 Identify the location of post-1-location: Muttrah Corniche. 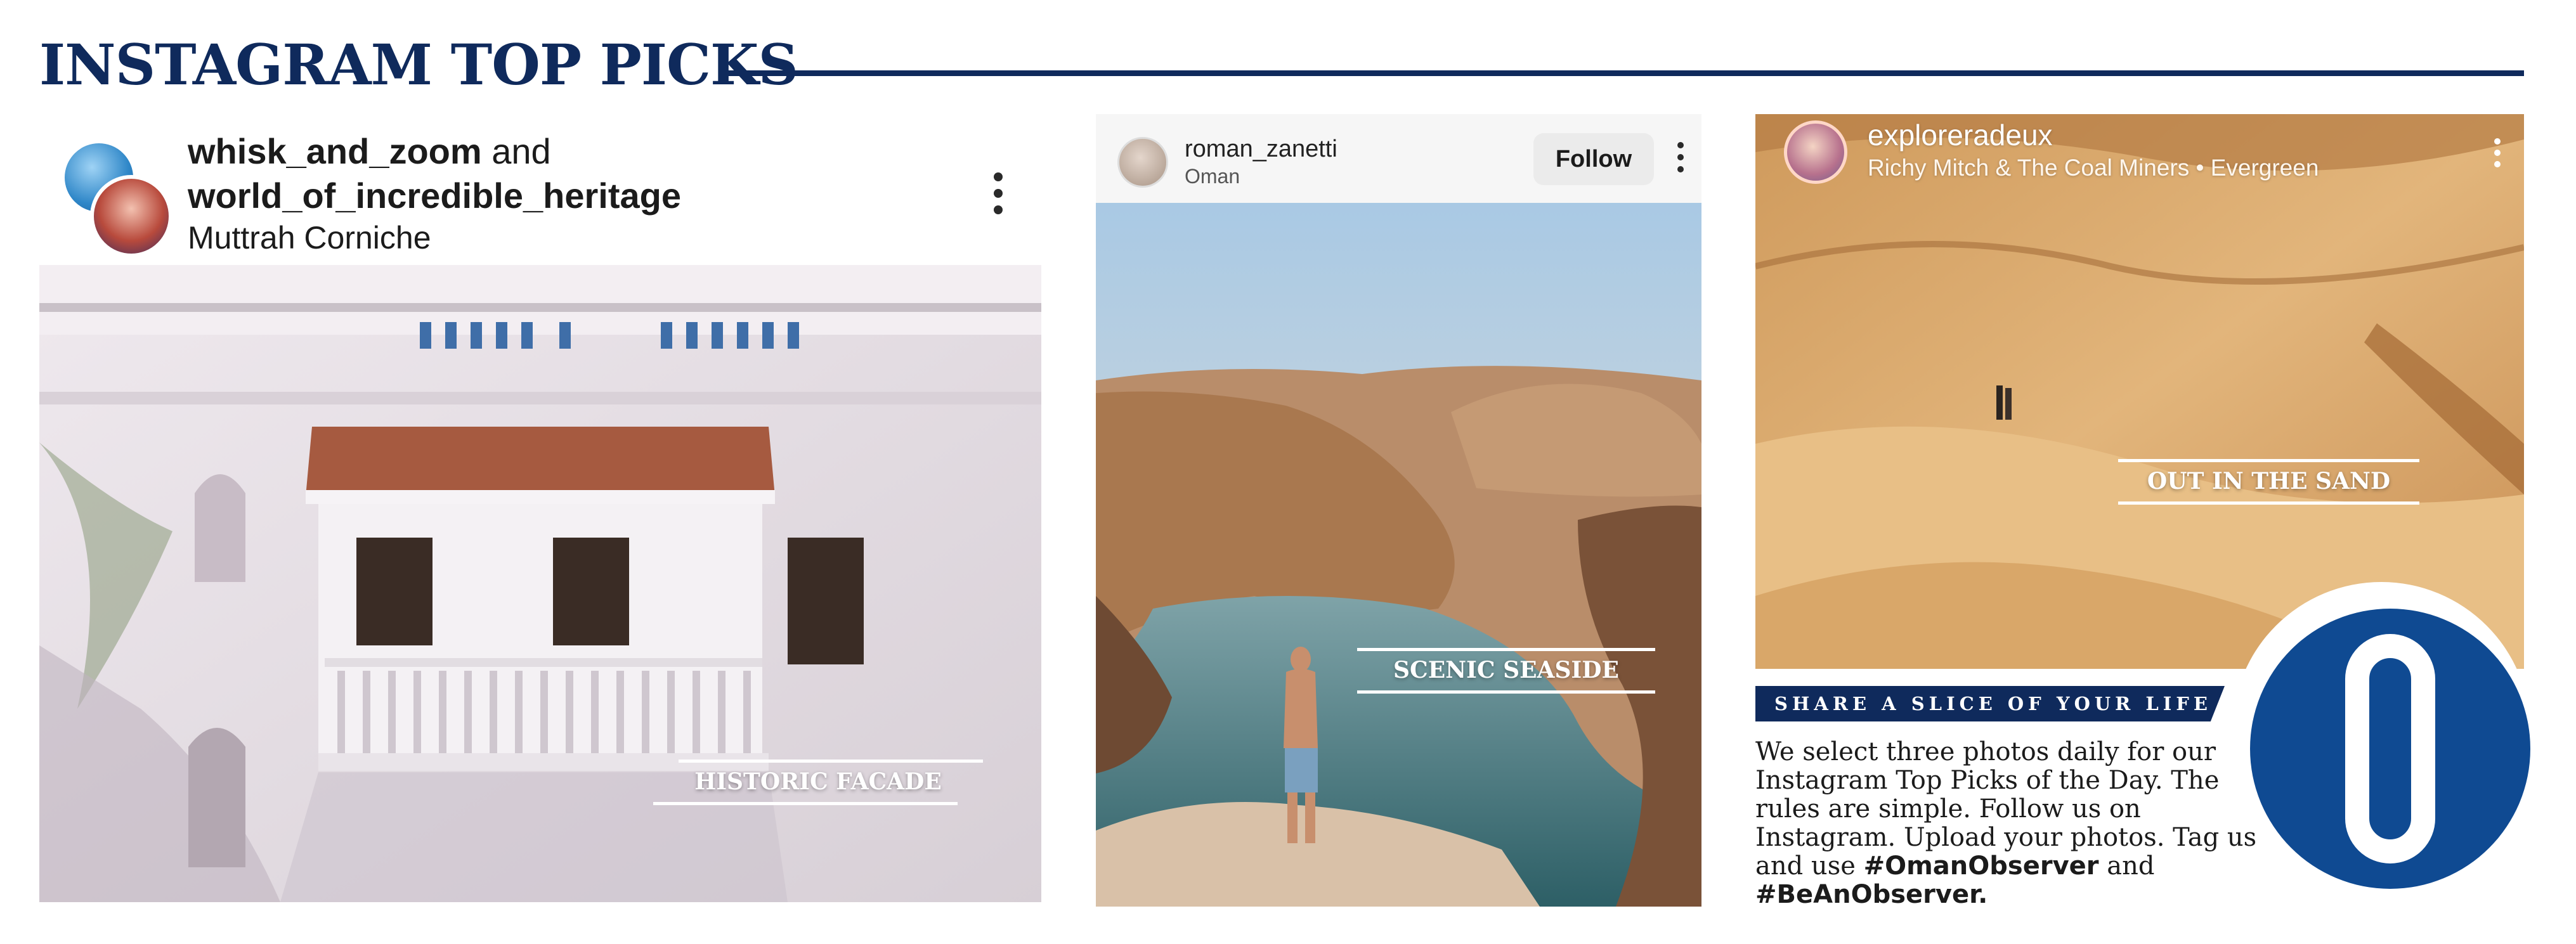
(435, 238).